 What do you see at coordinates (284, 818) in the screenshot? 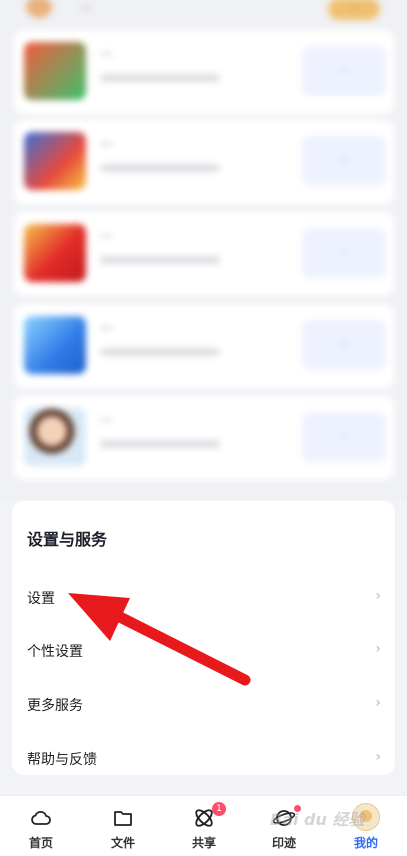
I see `planet-icon` at bounding box center [284, 818].